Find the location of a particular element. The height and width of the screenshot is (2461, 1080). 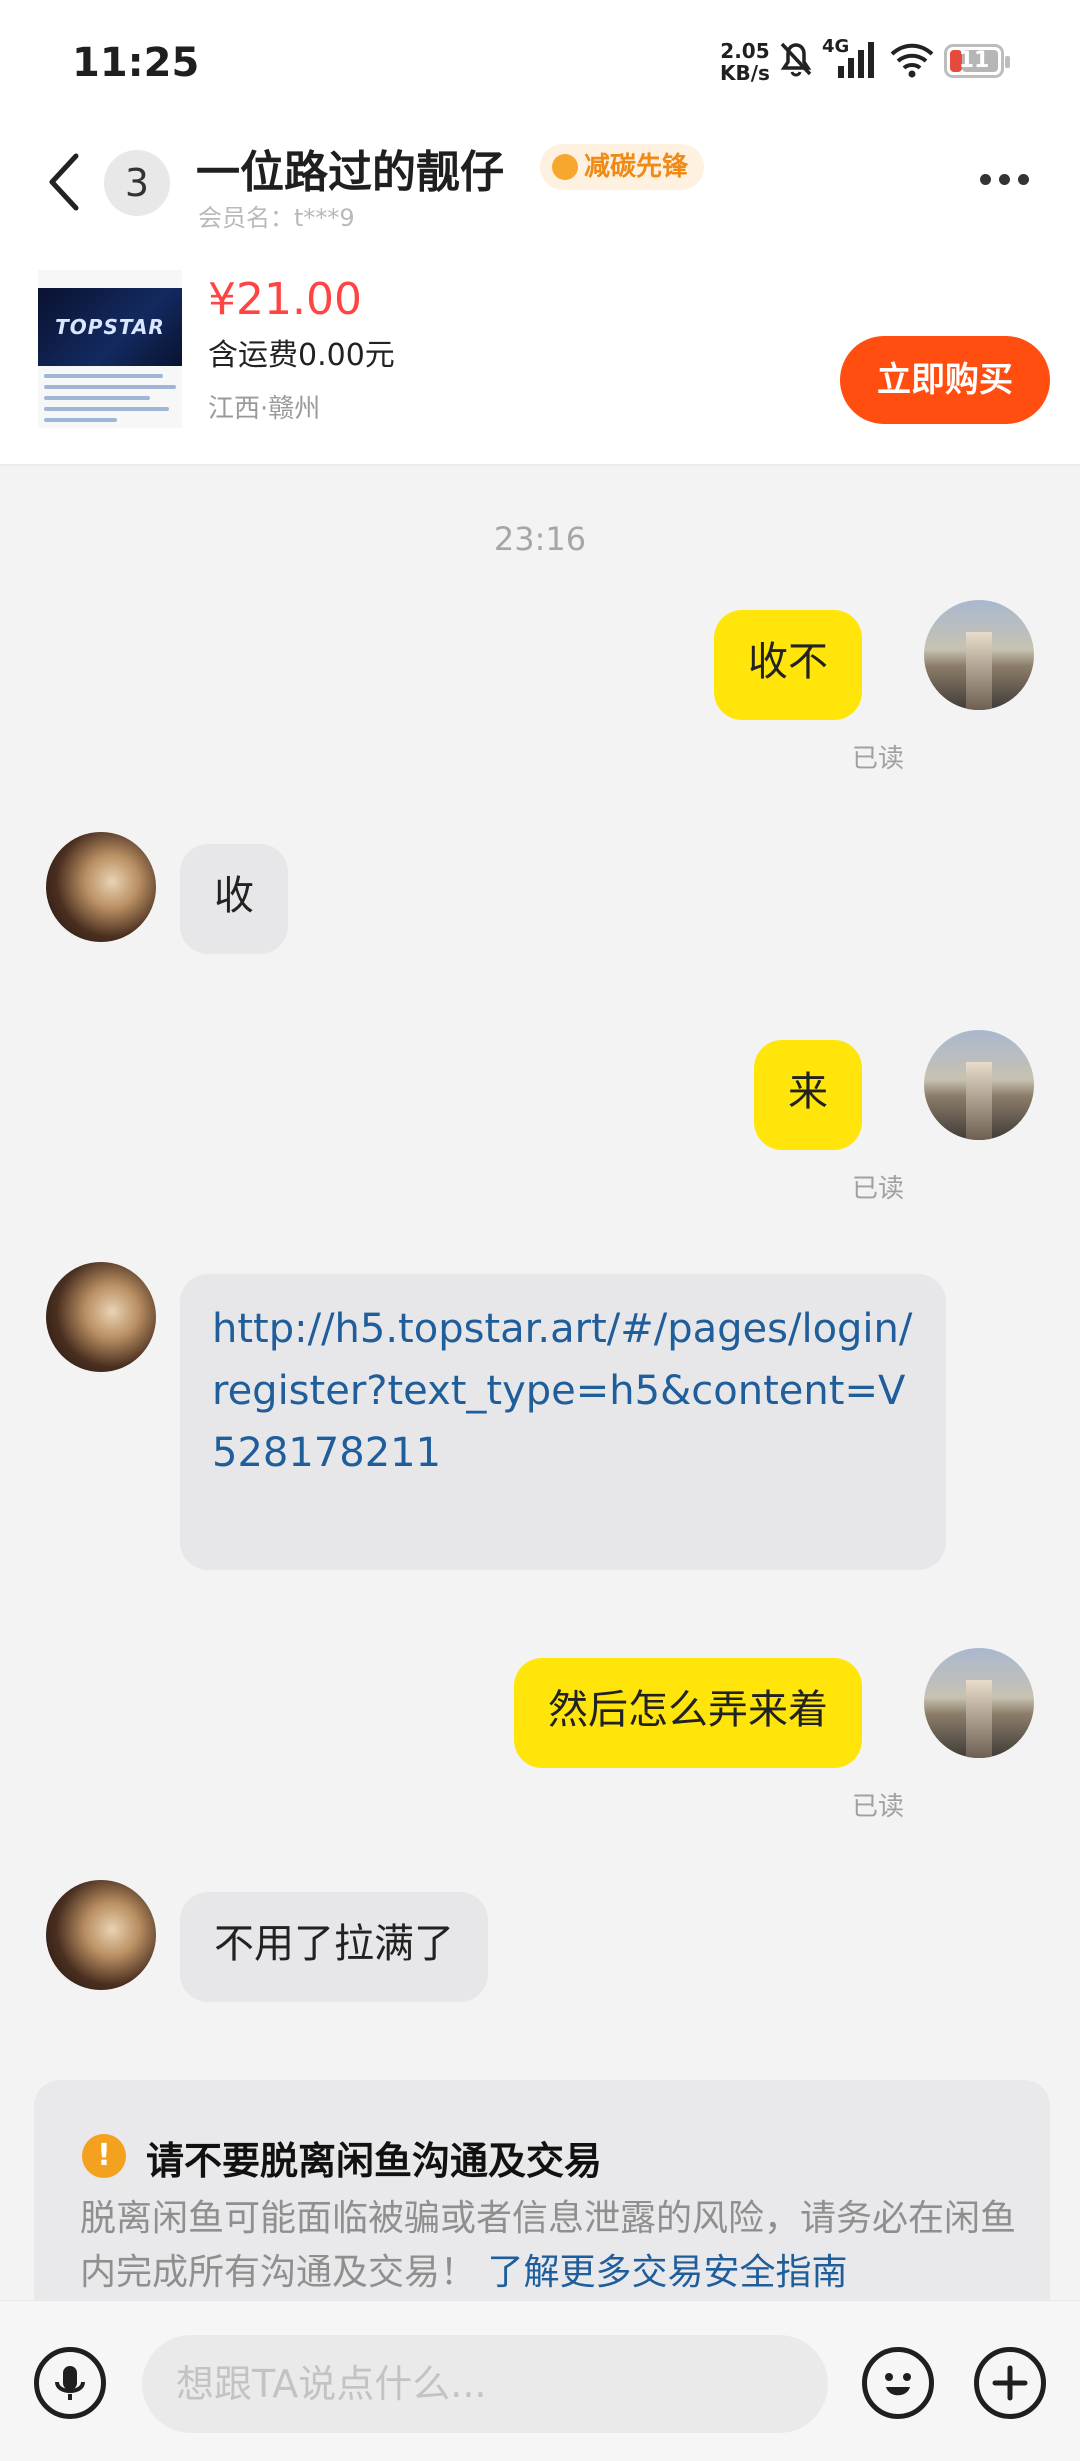

warning-icon: ! is located at coordinates (104, 2156).